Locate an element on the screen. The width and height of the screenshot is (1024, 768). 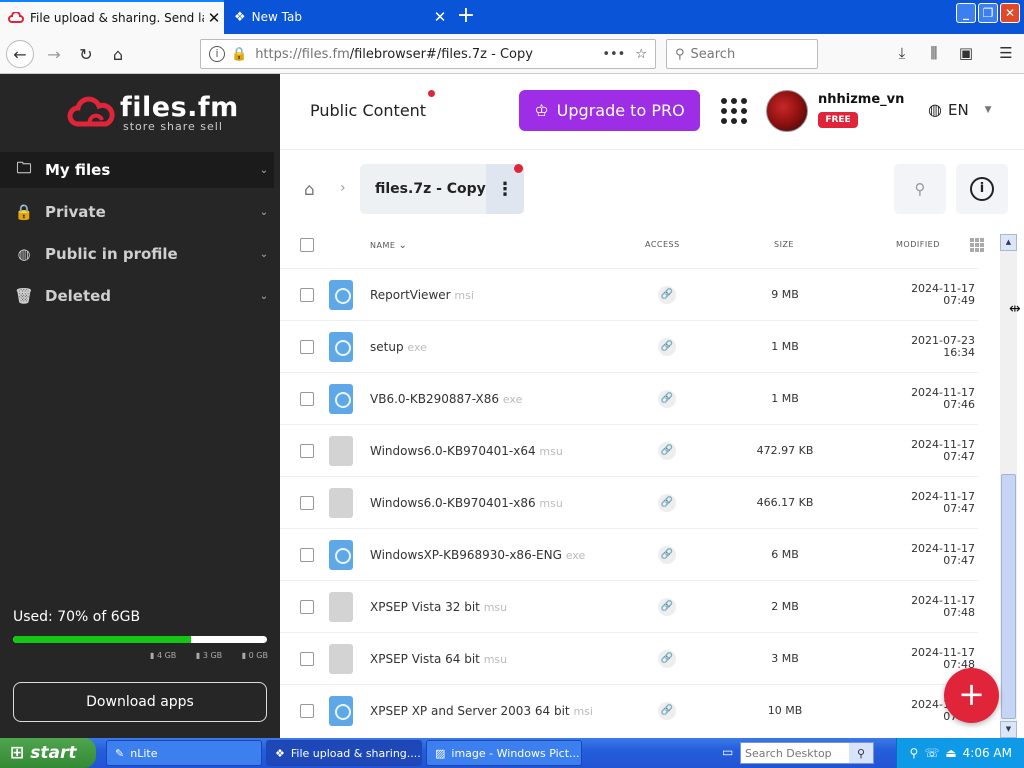
file-name: VB6.0-KB290887-X86 exe is located at coordinates (446, 399).